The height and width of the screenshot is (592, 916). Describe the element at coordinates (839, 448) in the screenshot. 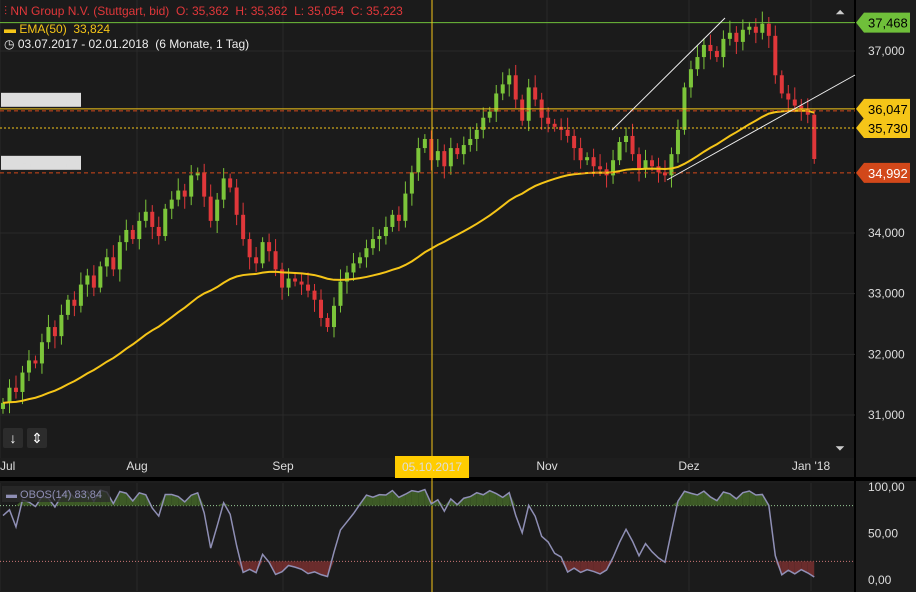

I see `scroll-down-icon: ⏷` at that location.